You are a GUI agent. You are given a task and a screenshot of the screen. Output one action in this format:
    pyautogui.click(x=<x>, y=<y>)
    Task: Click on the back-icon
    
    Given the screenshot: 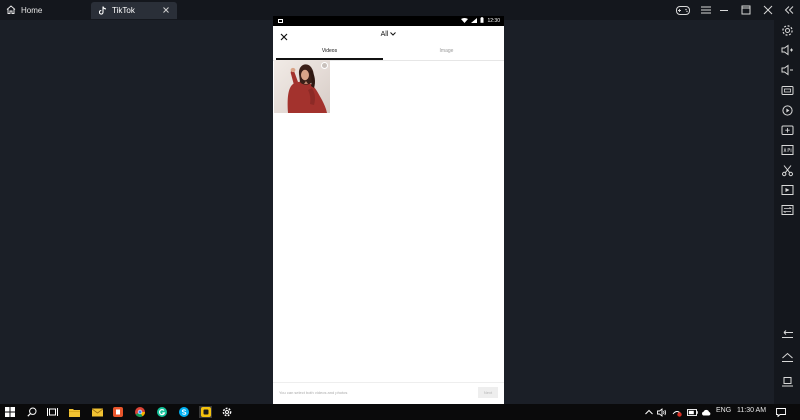 What is the action you would take?
    pyautogui.click(x=787, y=335)
    